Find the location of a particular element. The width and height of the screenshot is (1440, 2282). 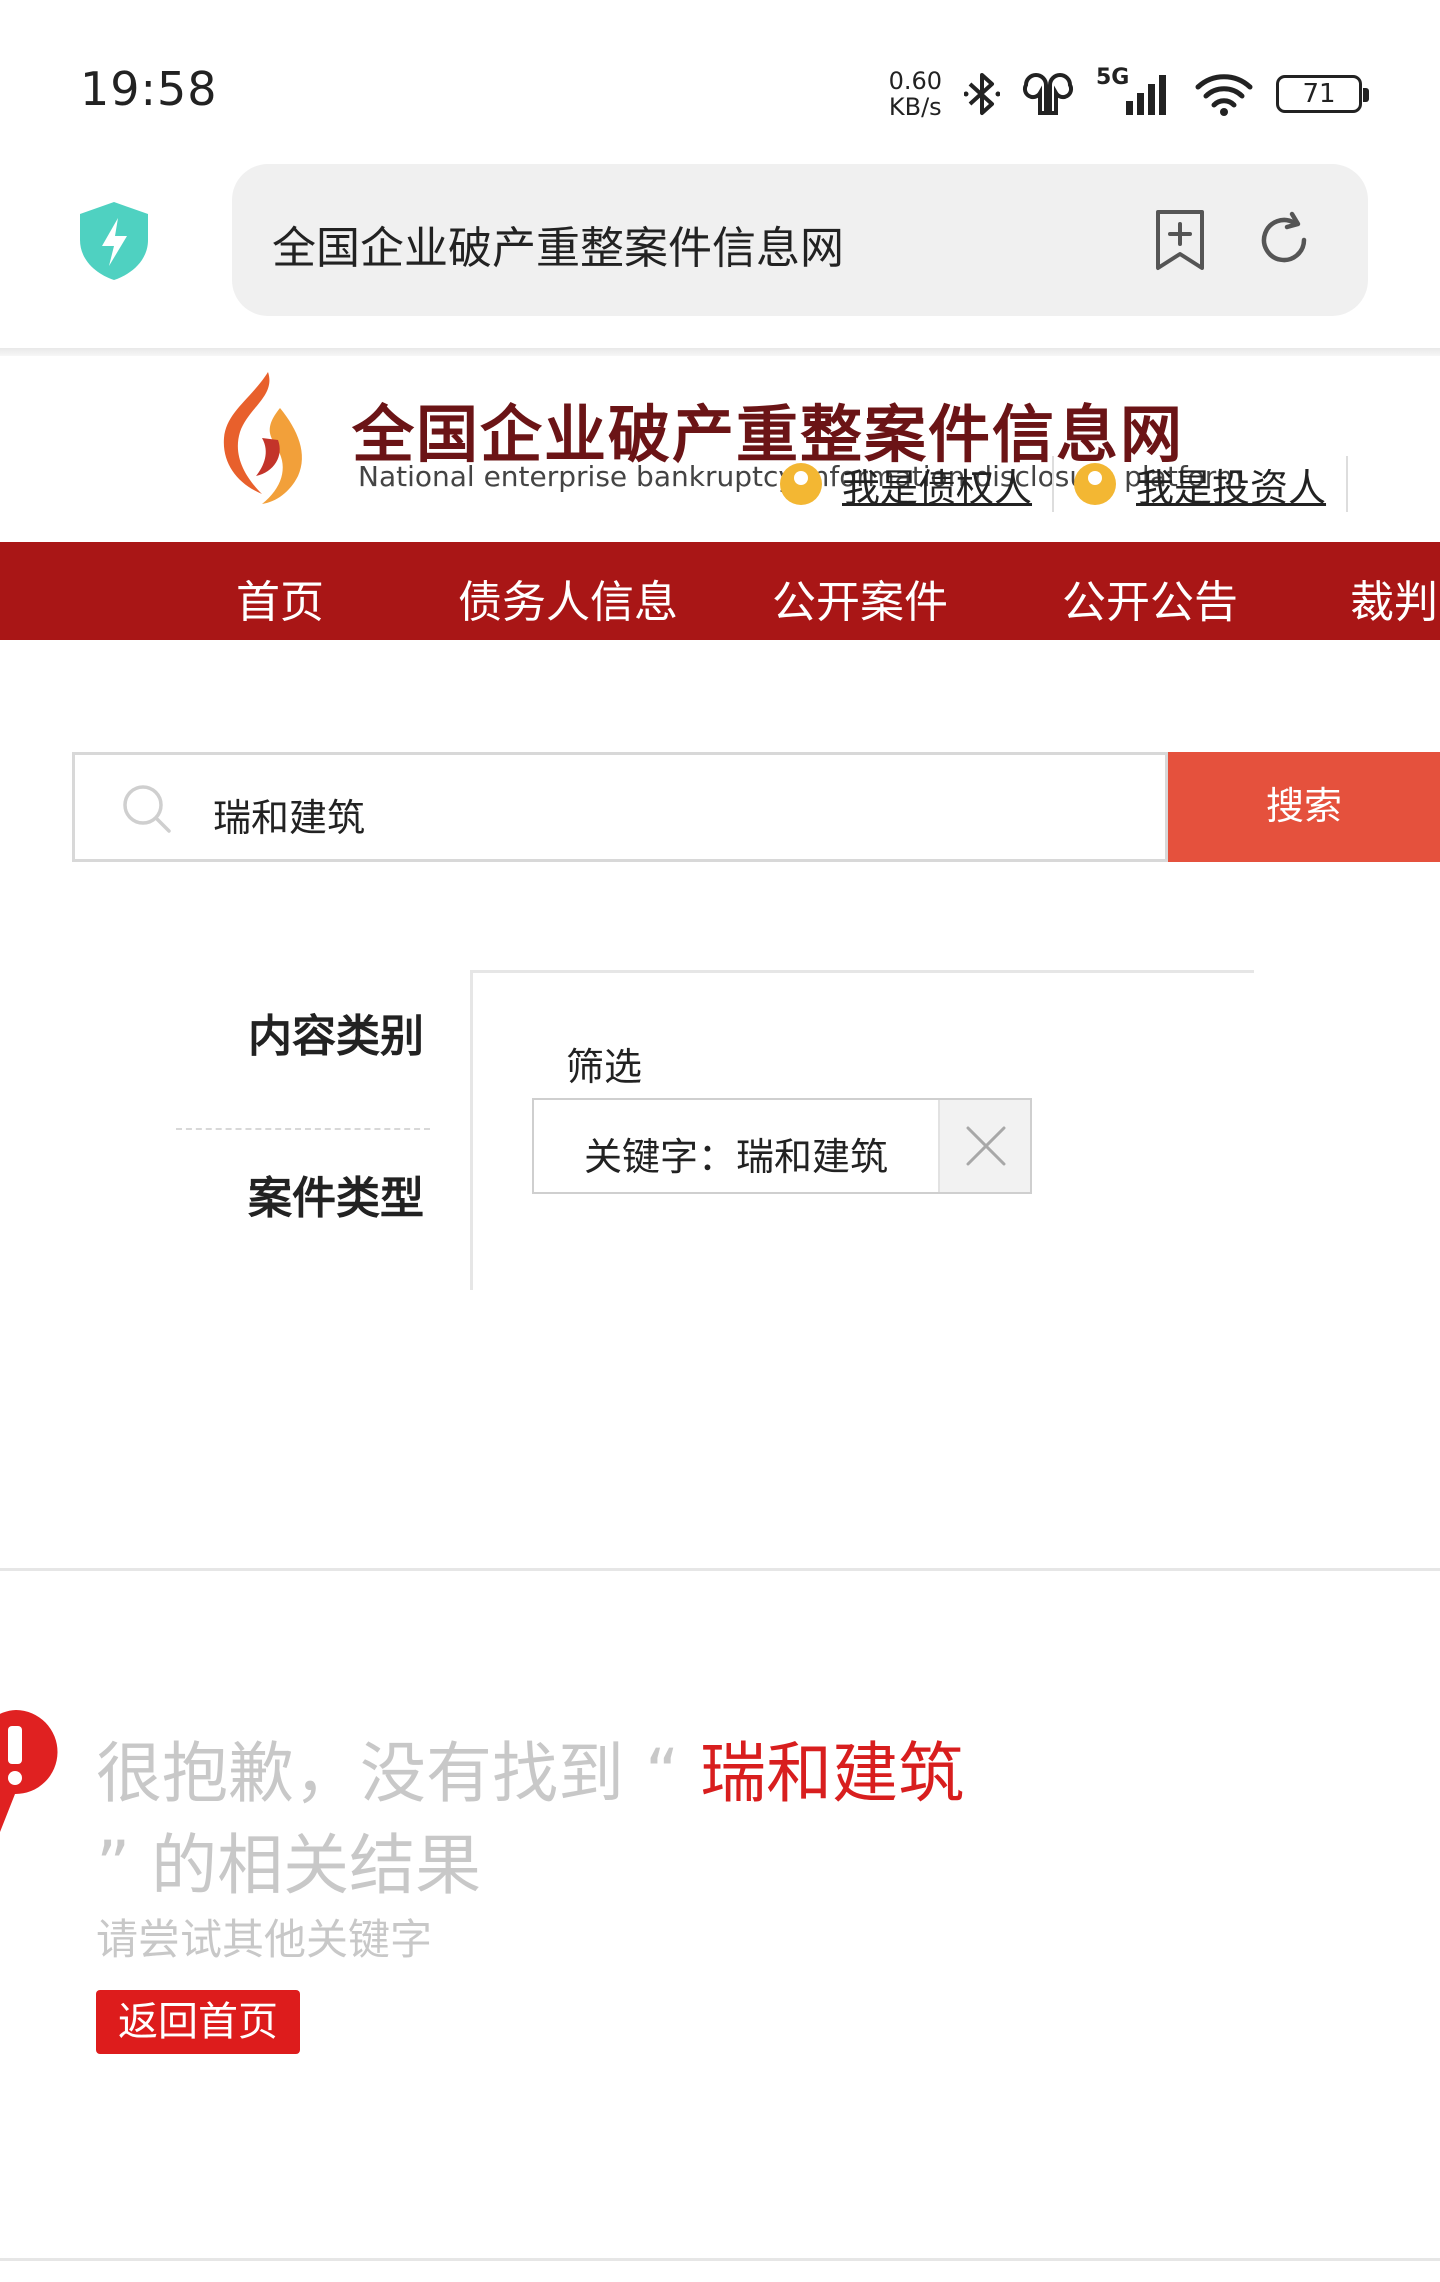

address-bar: 全国企业破产重整案件信息网 is located at coordinates (800, 240).